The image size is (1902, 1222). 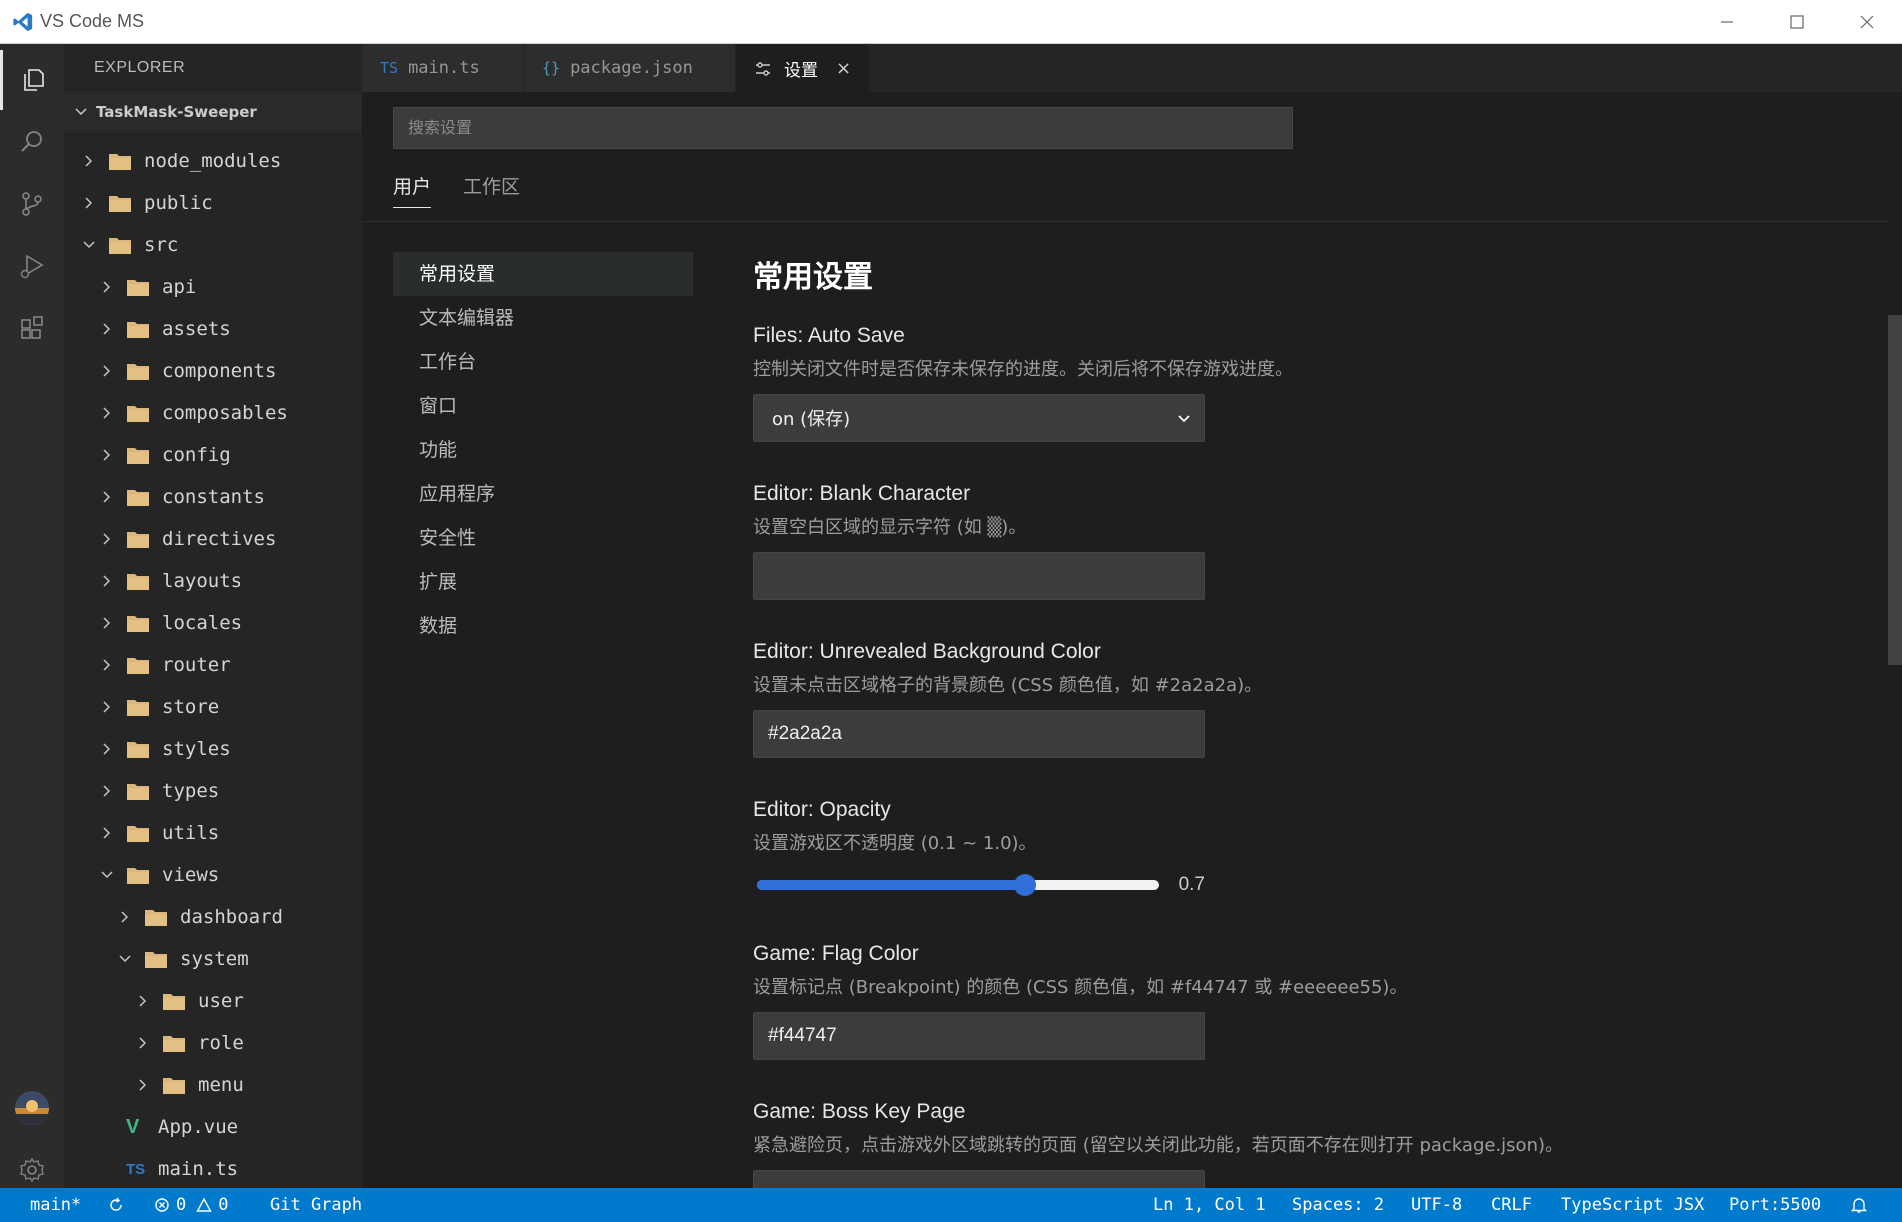 What do you see at coordinates (491, 190) in the screenshot?
I see `scope-tab-workspace: 工作区` at bounding box center [491, 190].